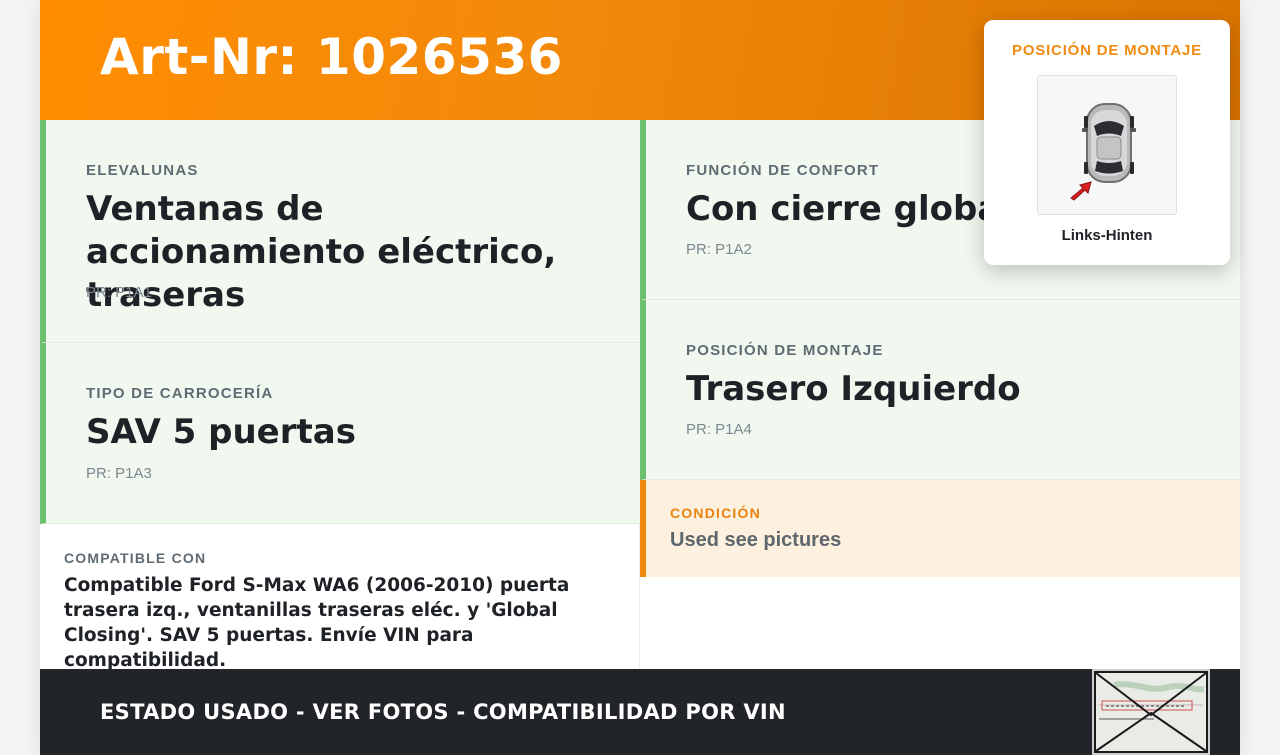 This screenshot has width=1280, height=755. I want to click on spec-value: Trasero Izquierdo, so click(853, 389).